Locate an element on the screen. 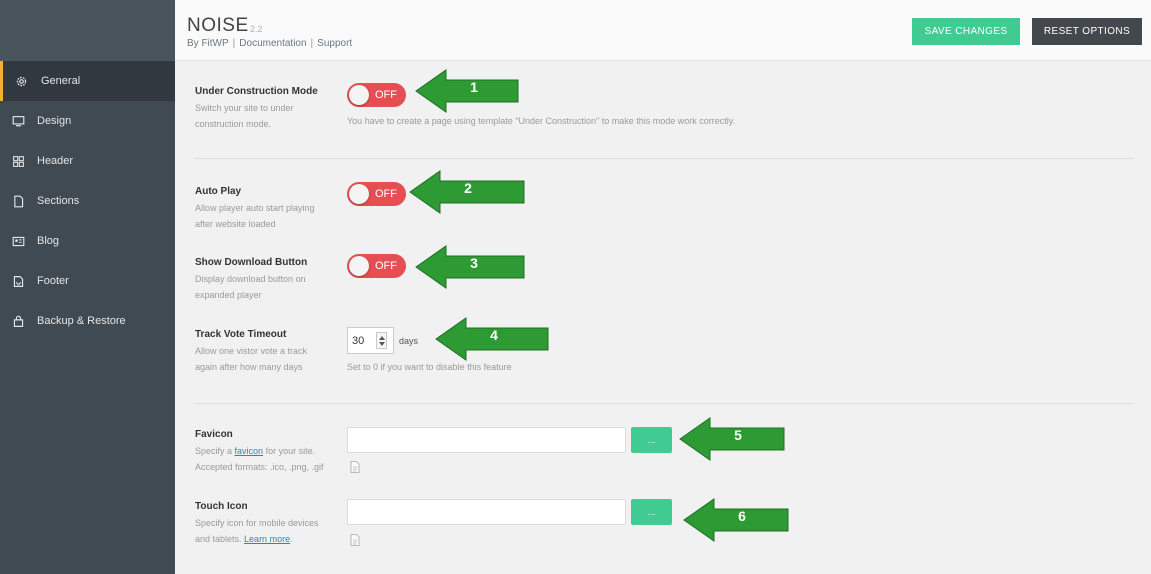 The height and width of the screenshot is (574, 1151). annotation-number: 4 is located at coordinates (494, 335).